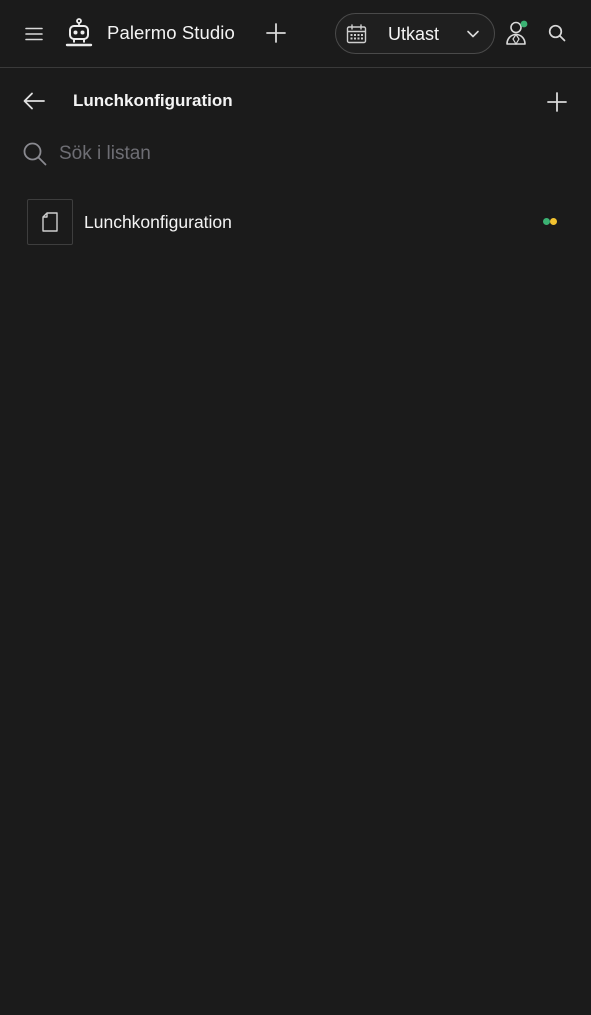 This screenshot has height=1015, width=591. I want to click on hamburger-menu-icon, so click(34, 34).